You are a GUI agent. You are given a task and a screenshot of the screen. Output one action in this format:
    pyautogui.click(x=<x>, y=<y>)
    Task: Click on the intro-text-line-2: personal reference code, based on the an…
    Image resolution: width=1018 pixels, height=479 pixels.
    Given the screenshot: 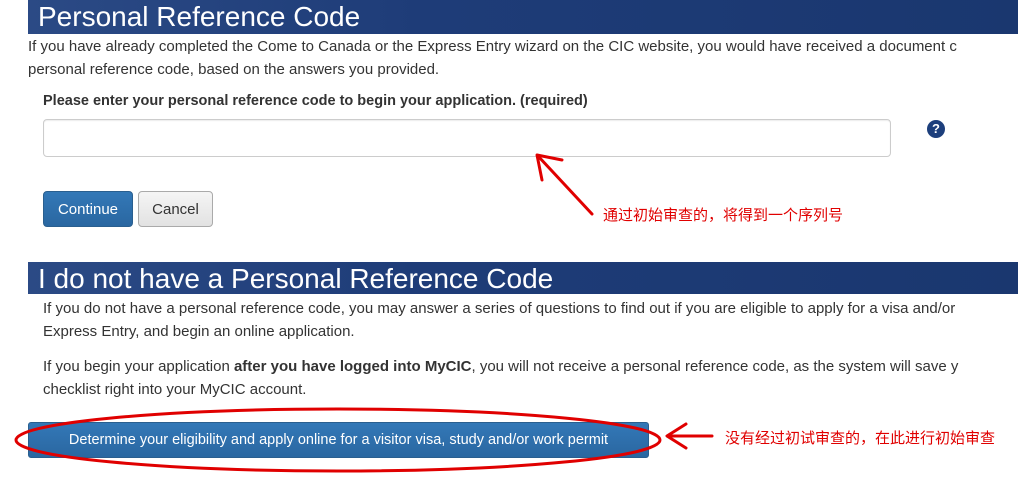 What is the action you would take?
    pyautogui.click(x=234, y=69)
    